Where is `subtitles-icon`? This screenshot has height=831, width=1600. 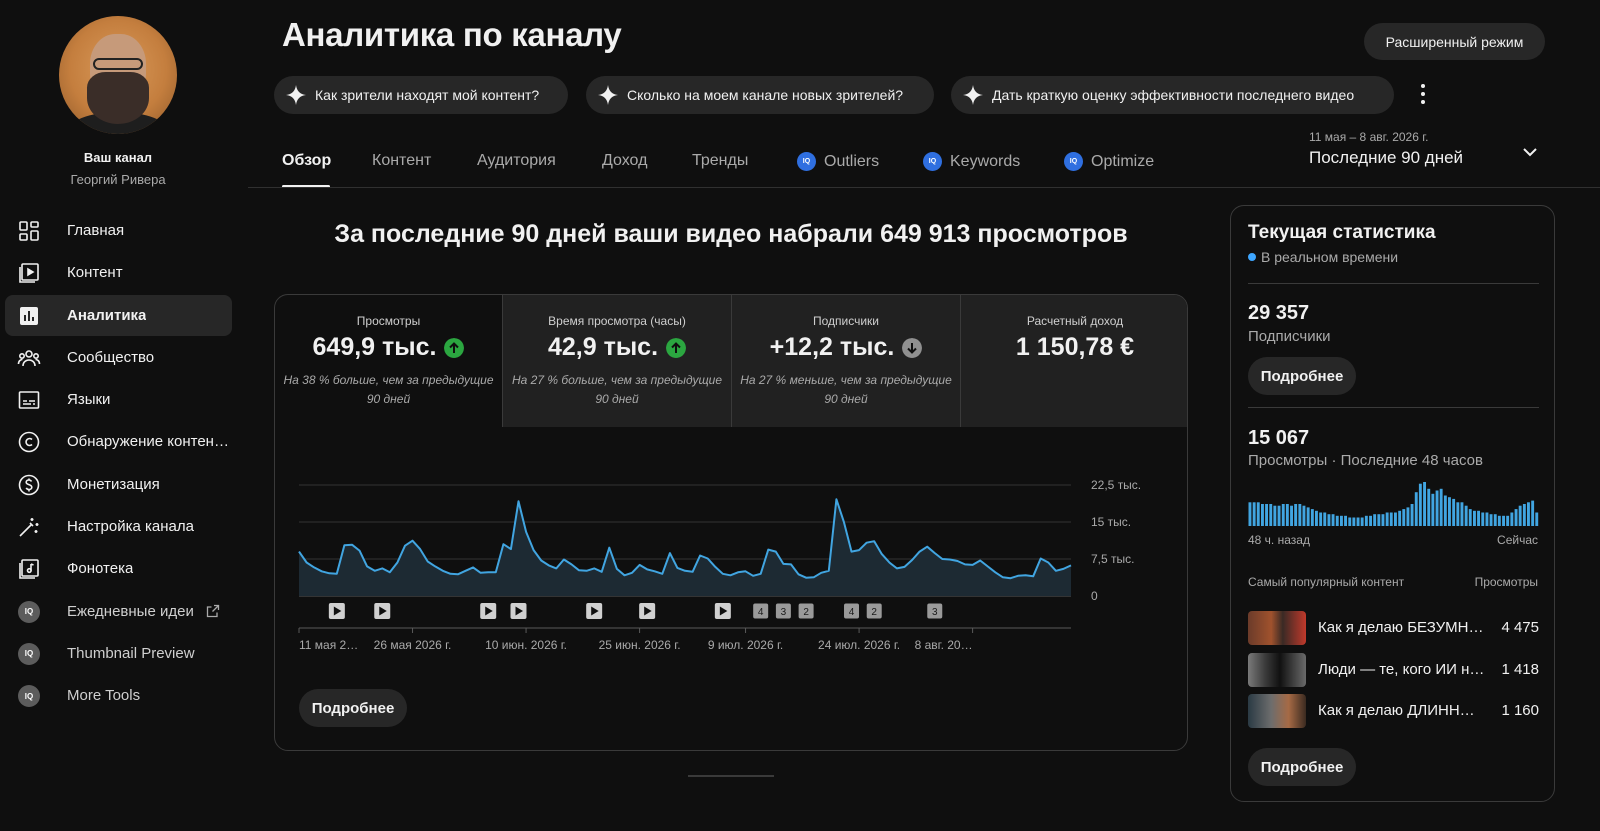
subtitles-icon is located at coordinates (29, 400).